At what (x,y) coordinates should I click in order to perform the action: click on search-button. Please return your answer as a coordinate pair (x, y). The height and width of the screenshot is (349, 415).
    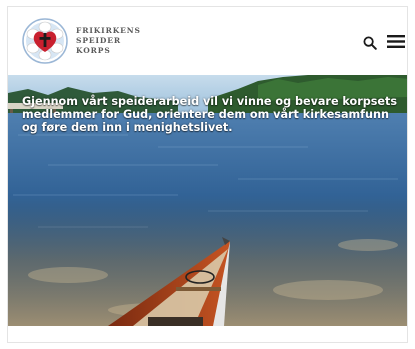
    Looking at the image, I should click on (370, 42).